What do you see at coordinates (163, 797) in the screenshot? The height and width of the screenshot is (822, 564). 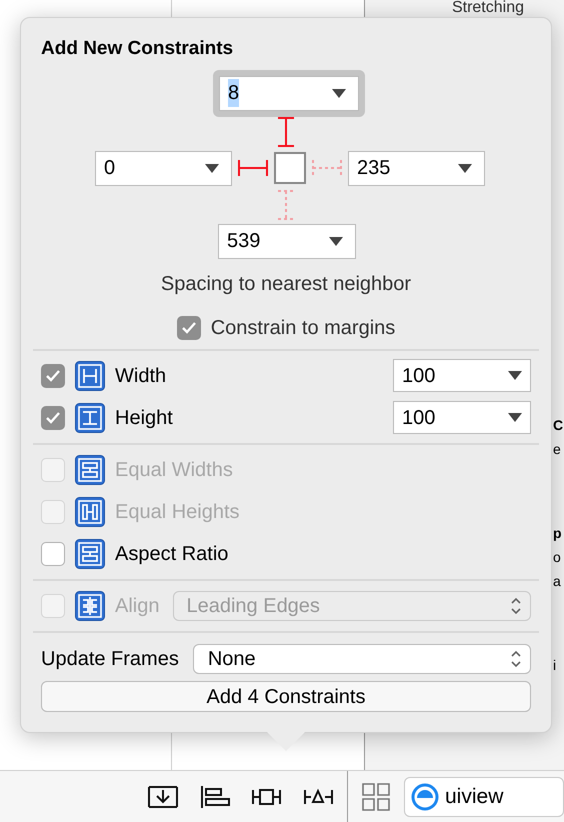 I see `embed-icon` at bounding box center [163, 797].